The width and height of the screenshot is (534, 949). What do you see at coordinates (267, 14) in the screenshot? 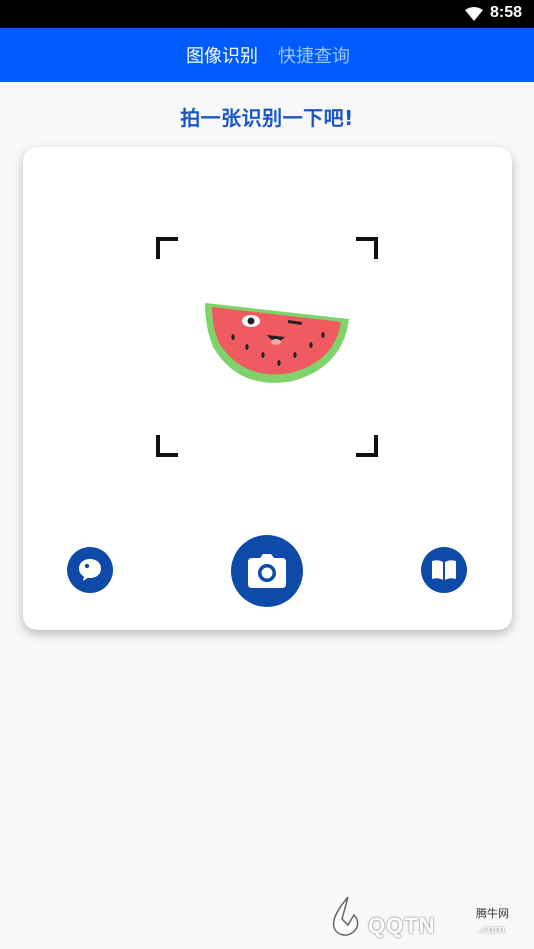
I see `status-bar: 8:58` at bounding box center [267, 14].